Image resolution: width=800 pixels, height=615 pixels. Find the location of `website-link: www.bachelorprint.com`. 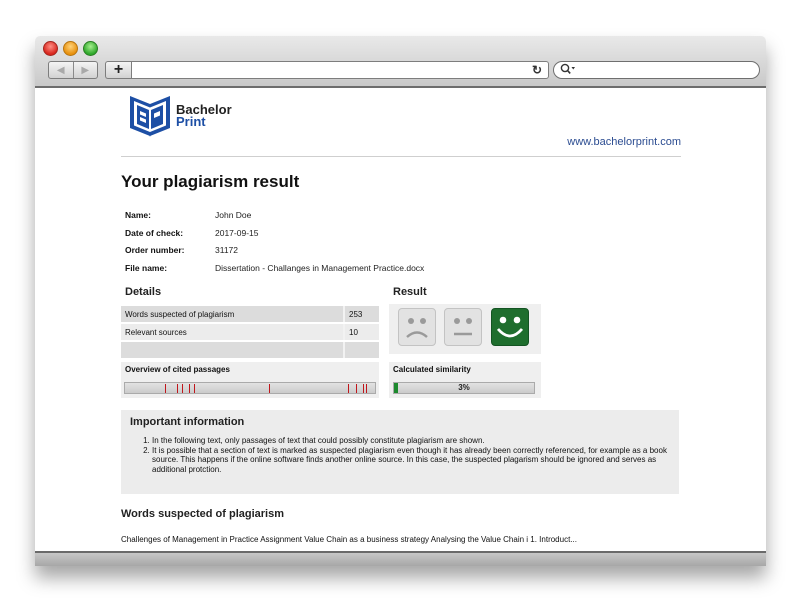

website-link: www.bachelorprint.com is located at coordinates (624, 142).